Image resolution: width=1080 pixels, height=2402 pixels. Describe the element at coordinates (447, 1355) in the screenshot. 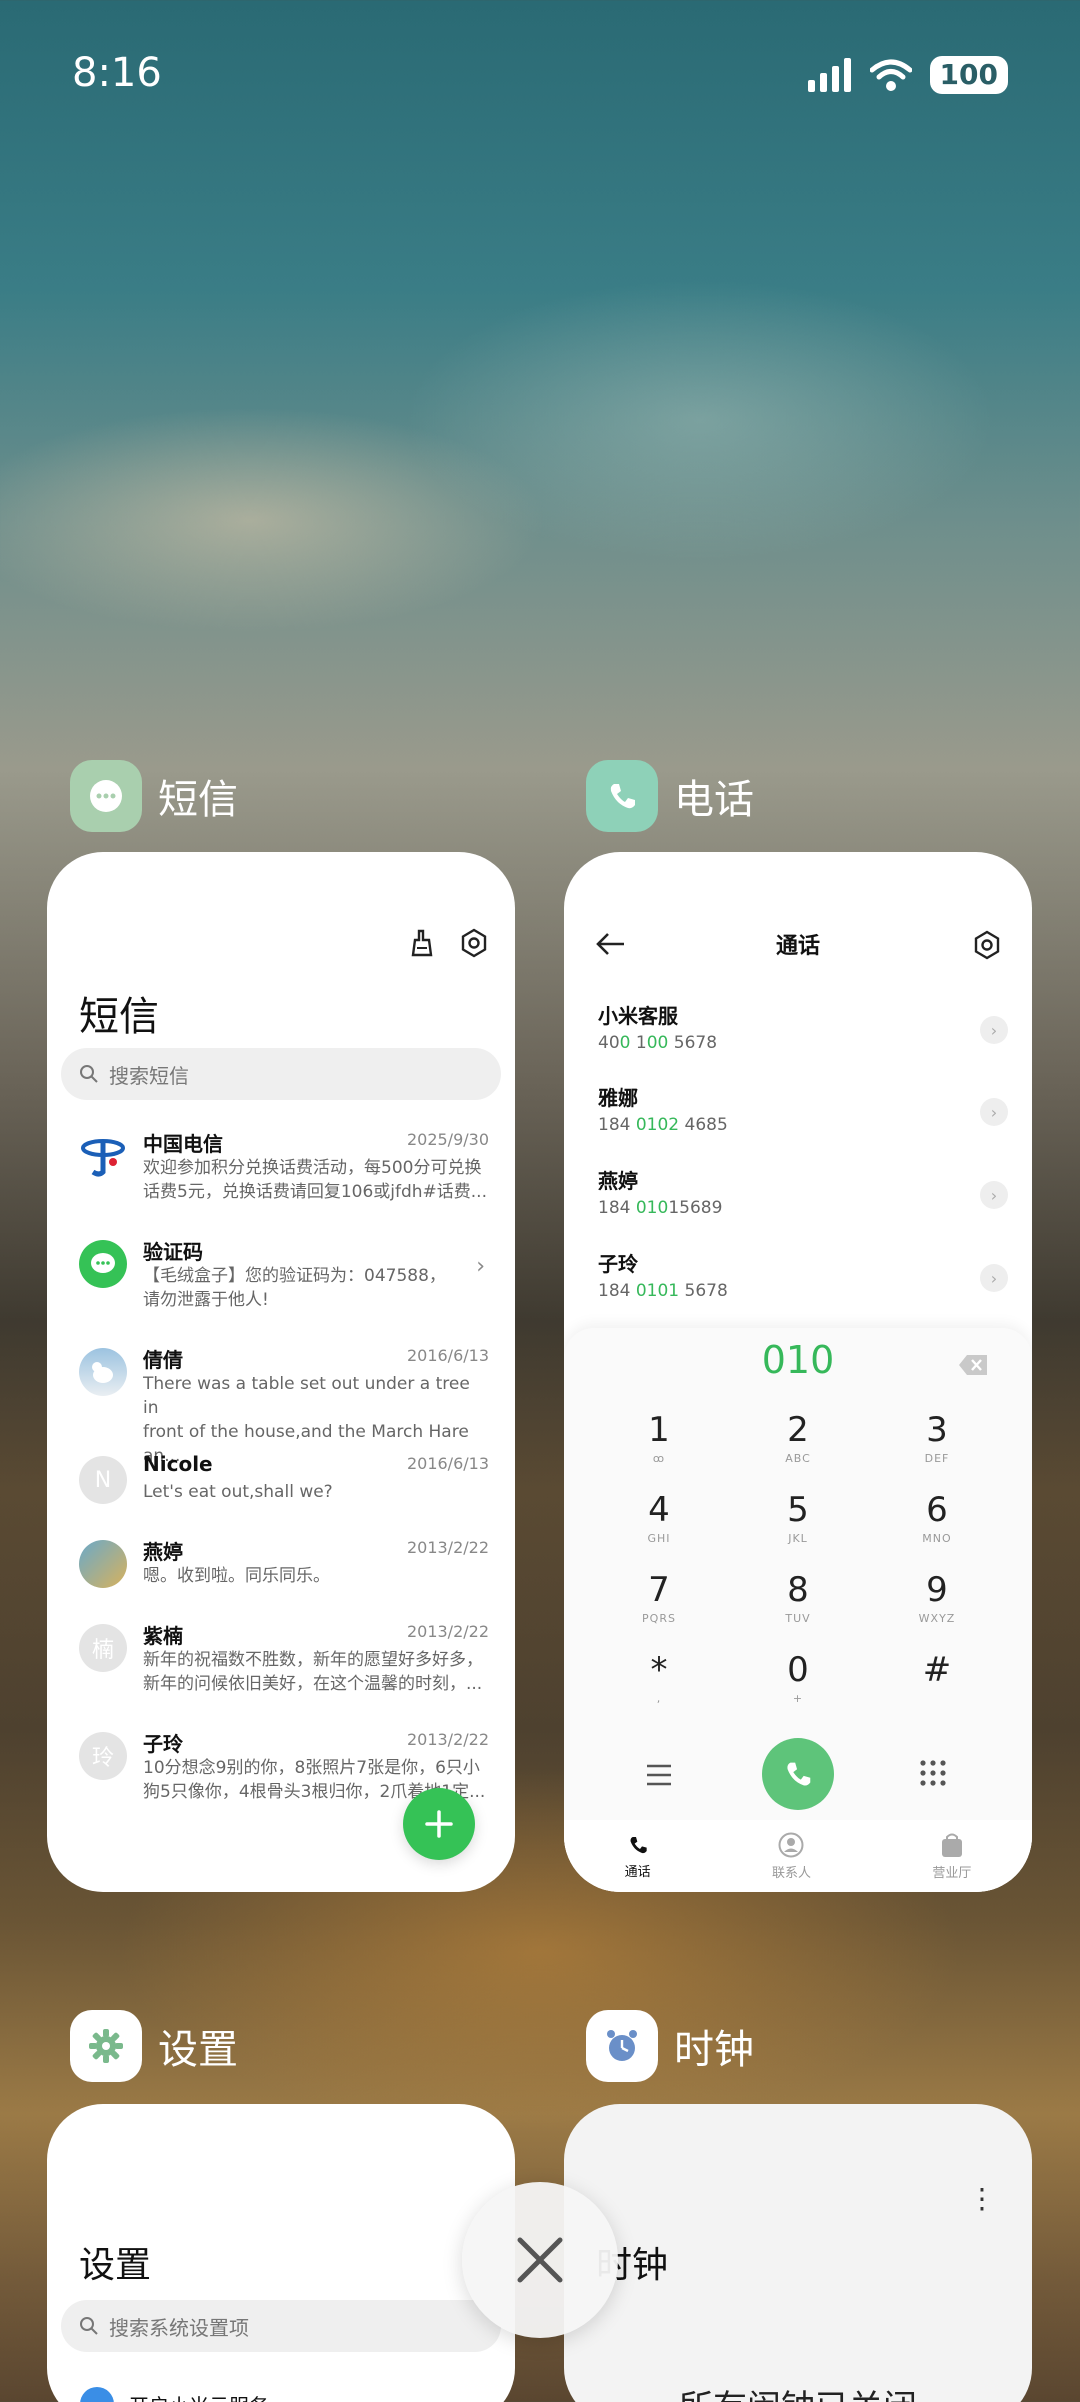

I see `message-date: 2016/6/13` at that location.